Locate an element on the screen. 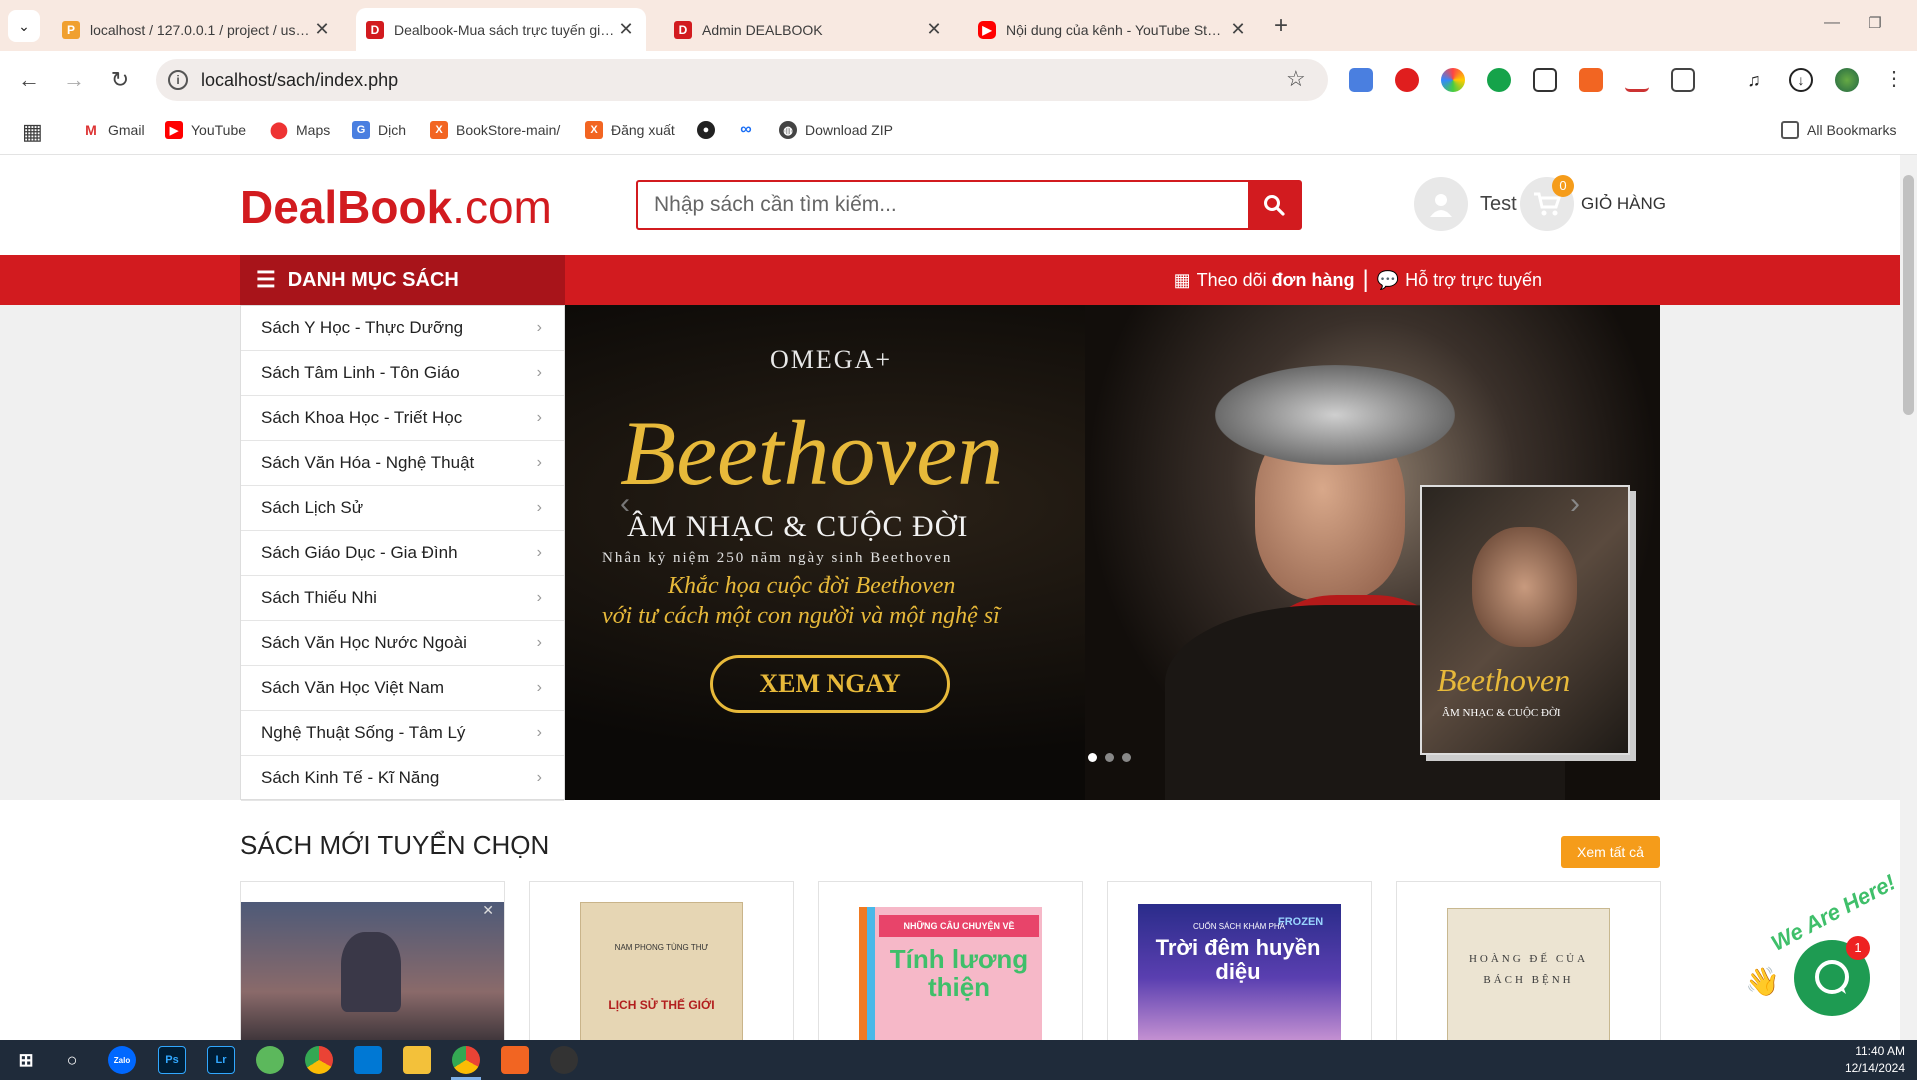 Image resolution: width=1917 pixels, height=1080 pixels. carousel-prev-icon: ‹ is located at coordinates (625, 504).